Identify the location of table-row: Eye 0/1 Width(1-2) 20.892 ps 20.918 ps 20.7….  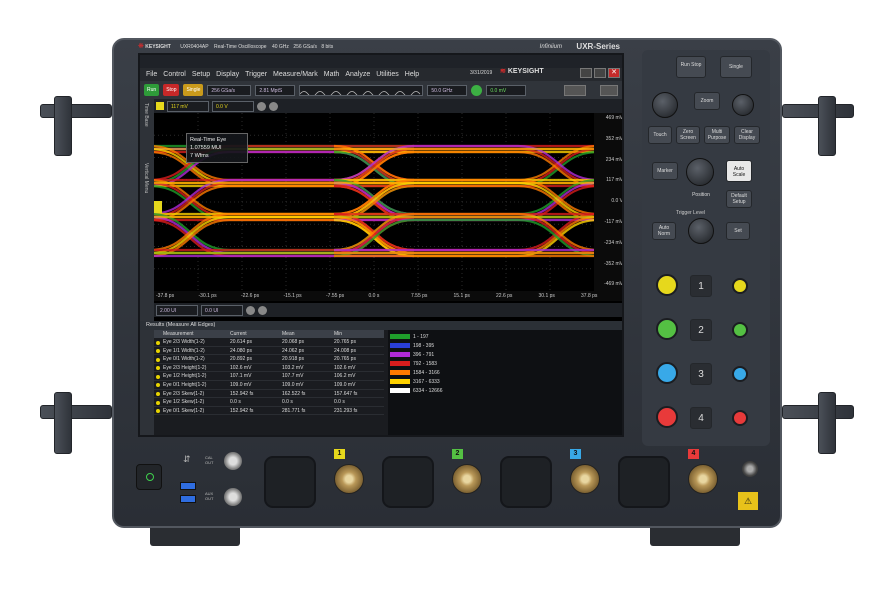
(269, 359).